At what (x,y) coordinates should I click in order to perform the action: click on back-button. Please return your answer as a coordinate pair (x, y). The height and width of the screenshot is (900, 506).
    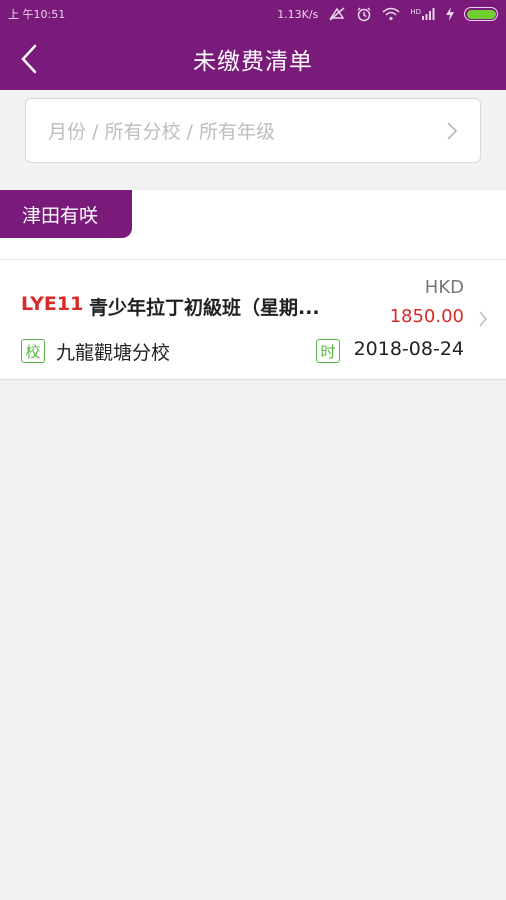
    Looking at the image, I should click on (29, 59).